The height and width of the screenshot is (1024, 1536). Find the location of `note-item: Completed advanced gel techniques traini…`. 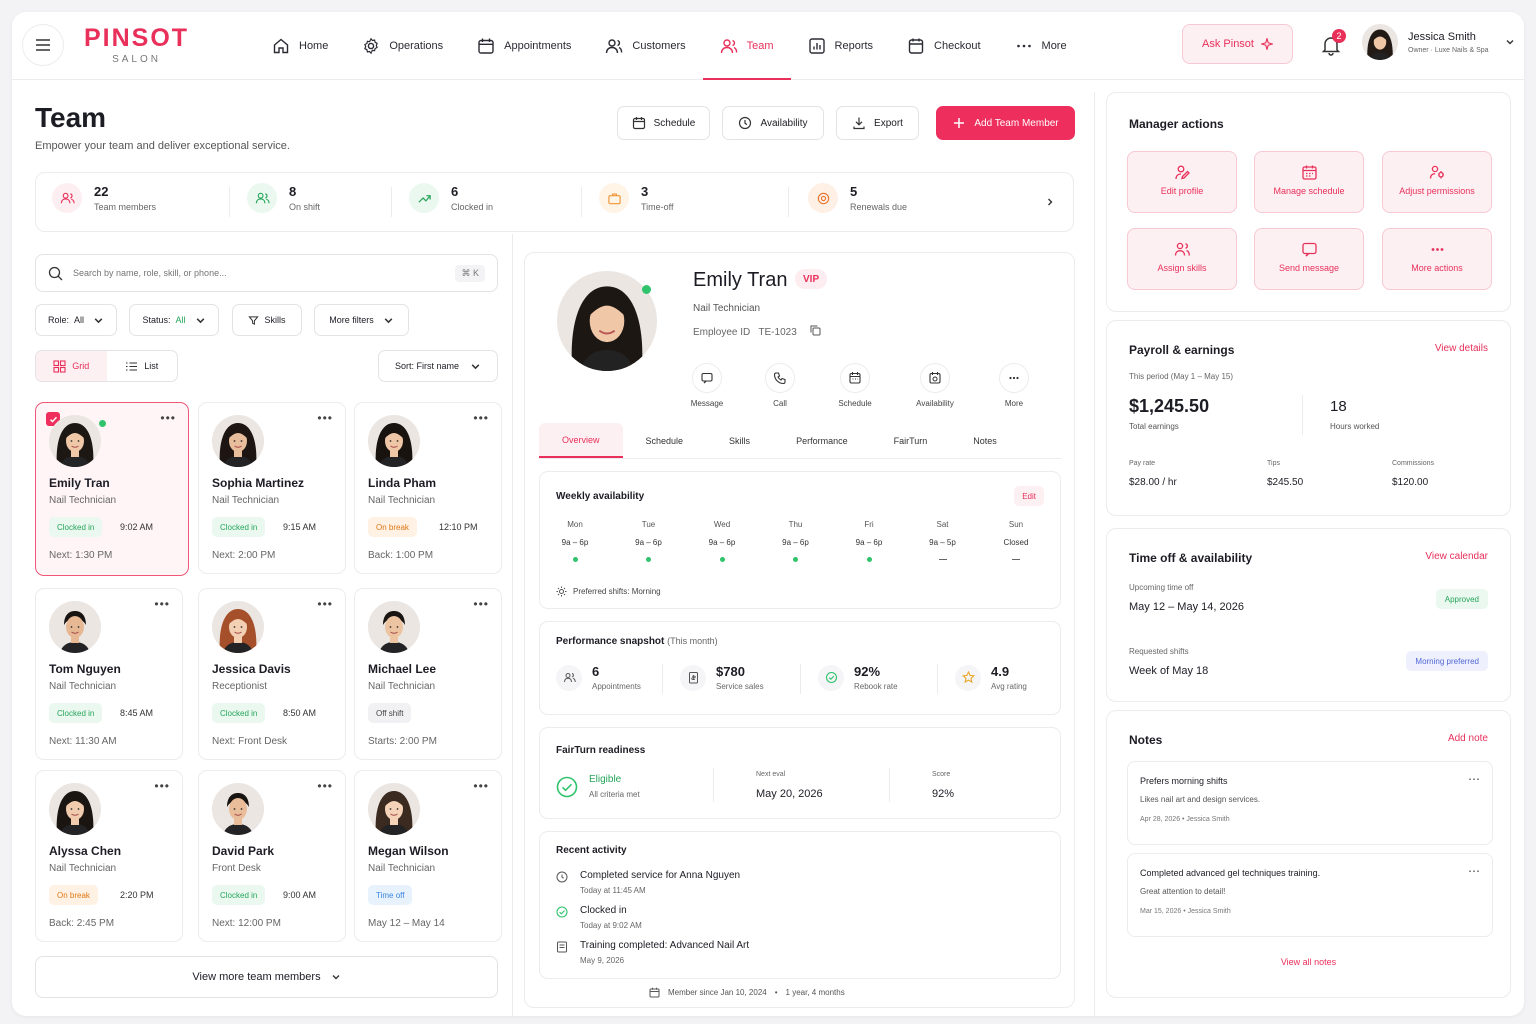

note-item: Completed advanced gel techniques traini… is located at coordinates (1310, 895).